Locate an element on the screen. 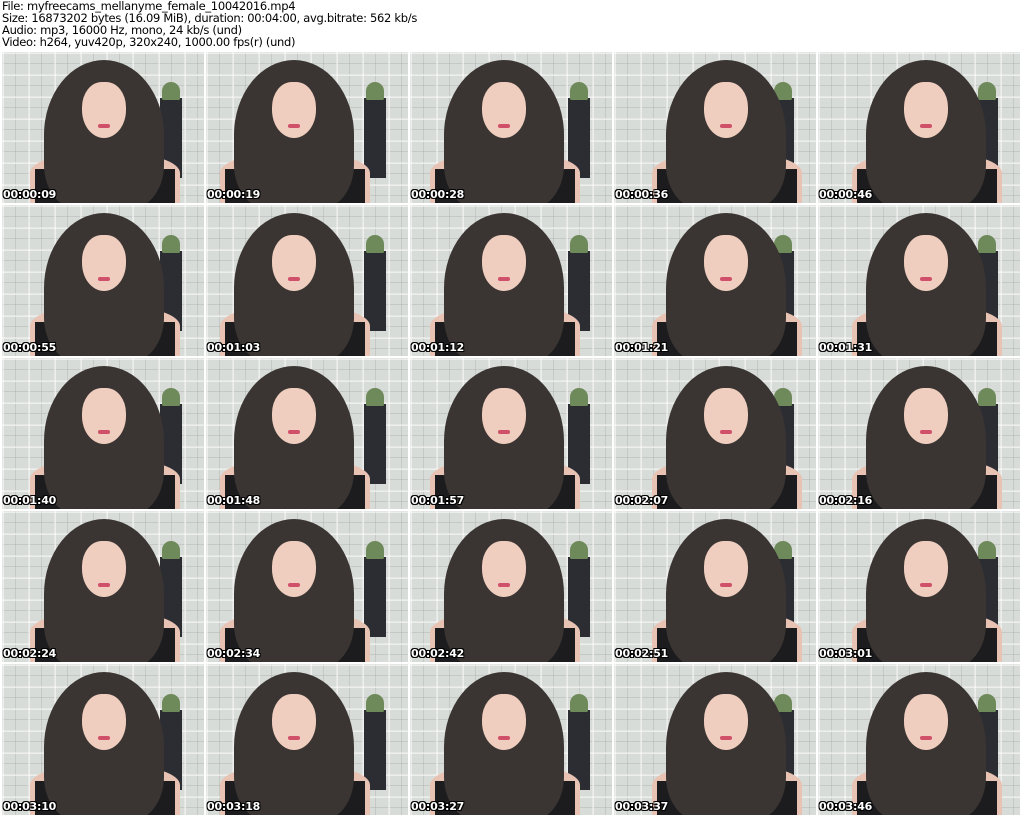 The image size is (1024, 815). frame-timestamp: 00:03:37 is located at coordinates (642, 806).